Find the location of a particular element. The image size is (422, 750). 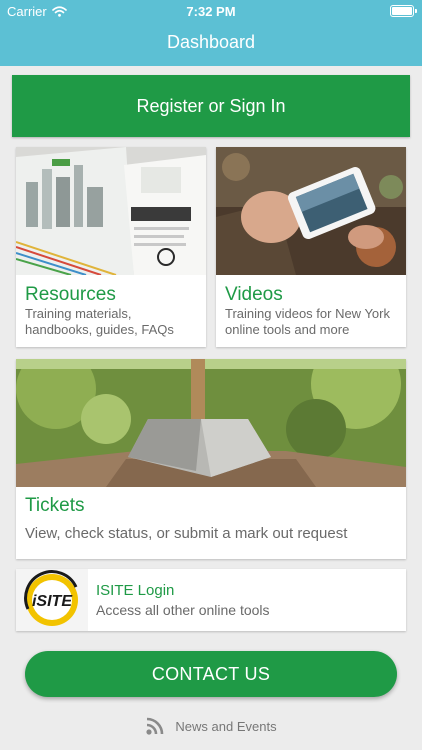

register-sign-in-button: Register or Sign In is located at coordinates (211, 106).